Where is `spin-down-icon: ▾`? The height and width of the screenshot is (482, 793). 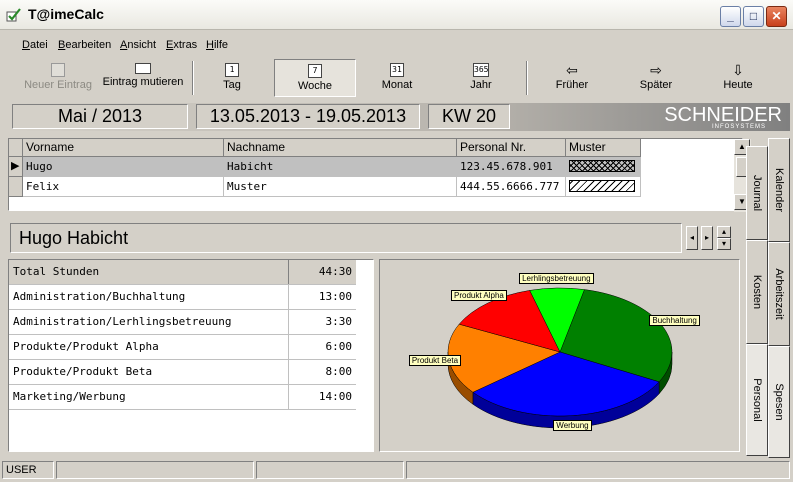 spin-down-icon: ▾ is located at coordinates (723, 243).